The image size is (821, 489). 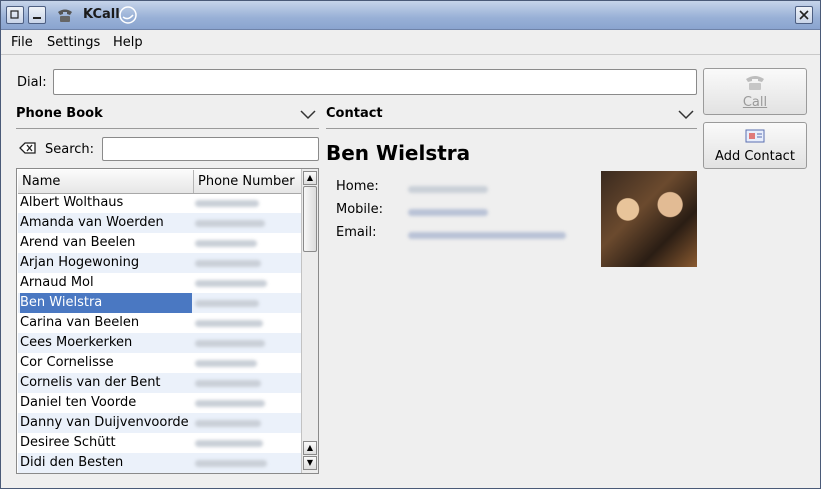 What do you see at coordinates (73, 42) in the screenshot?
I see `menu-settings: Settings` at bounding box center [73, 42].